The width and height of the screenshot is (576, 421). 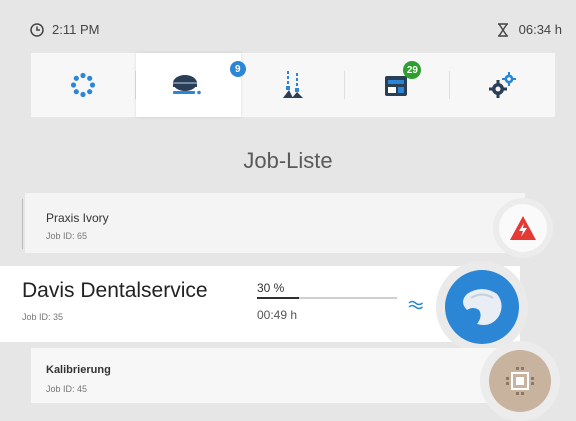 I want to click on crown-restoration-icon, so click(x=482, y=307).